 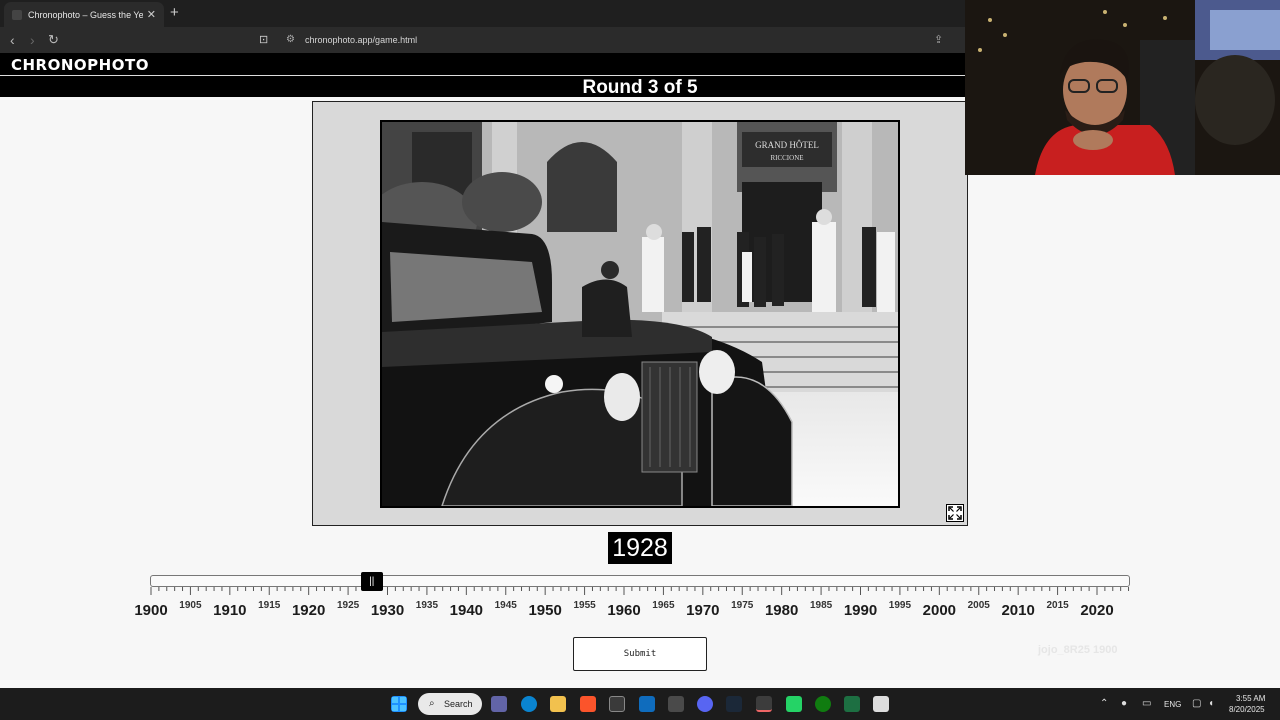 I want to click on slider-major-label: 1980, so click(x=781, y=610).